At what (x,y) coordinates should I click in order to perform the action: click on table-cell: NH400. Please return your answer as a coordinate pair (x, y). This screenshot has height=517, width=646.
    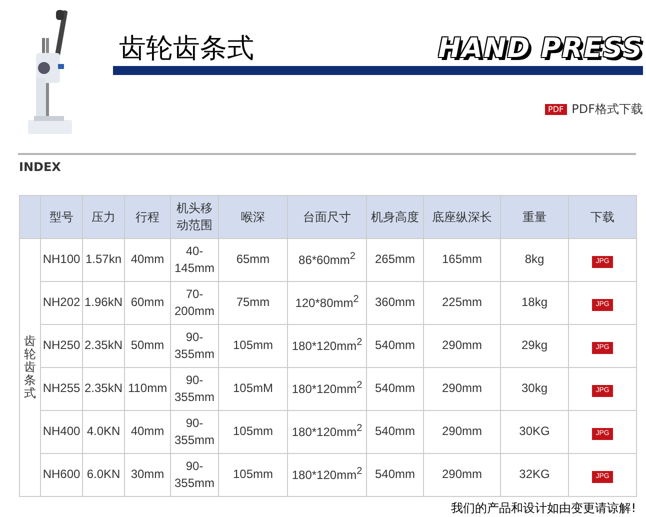
    Looking at the image, I should click on (61, 432).